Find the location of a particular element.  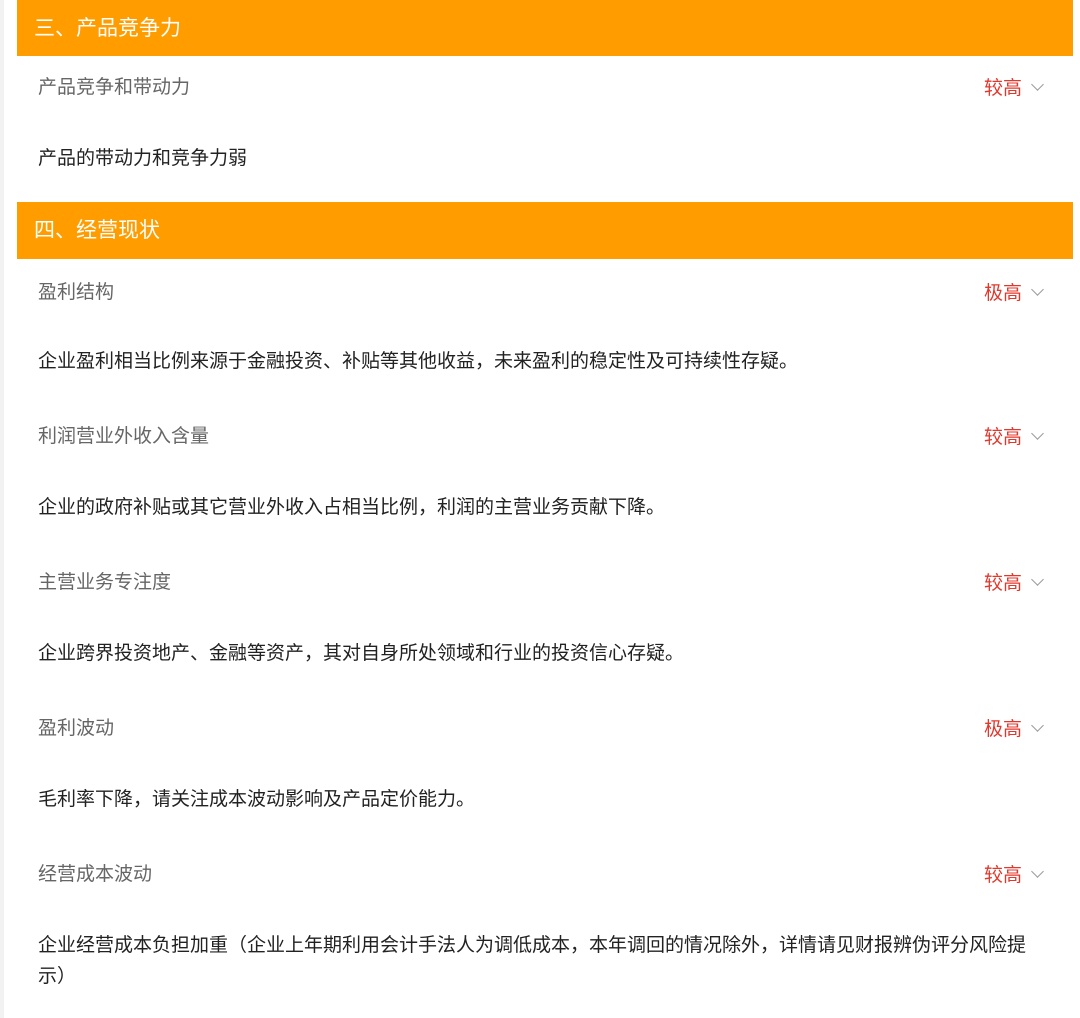

risk-item-description: 企业盈利相当比例来源于金融投资、补贴等其他收益，未来盈利的稳定性及可持续性存疑。 is located at coordinates (418, 361).